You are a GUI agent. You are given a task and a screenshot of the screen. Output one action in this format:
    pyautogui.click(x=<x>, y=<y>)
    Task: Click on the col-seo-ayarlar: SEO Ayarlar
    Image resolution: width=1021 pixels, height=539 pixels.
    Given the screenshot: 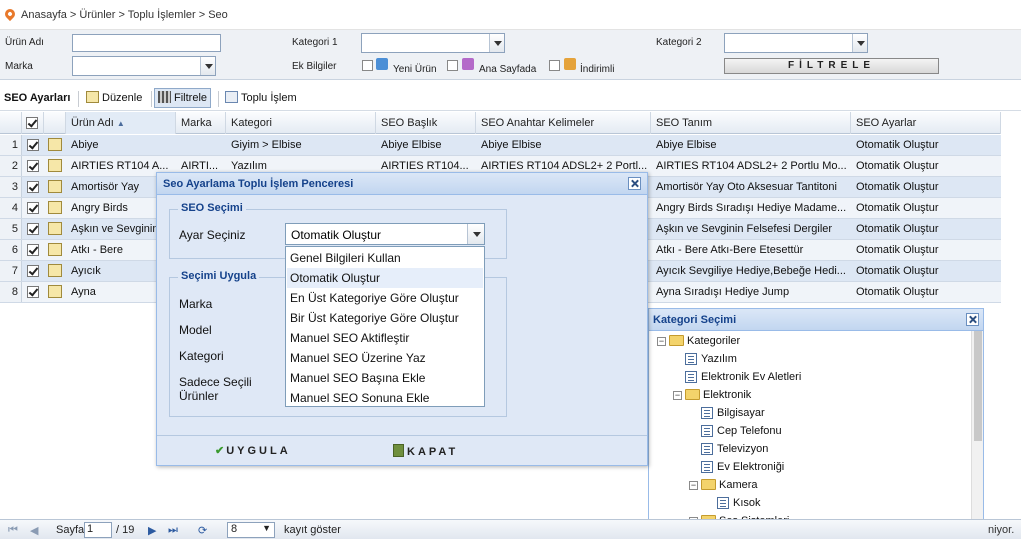 What is the action you would take?
    pyautogui.click(x=926, y=123)
    